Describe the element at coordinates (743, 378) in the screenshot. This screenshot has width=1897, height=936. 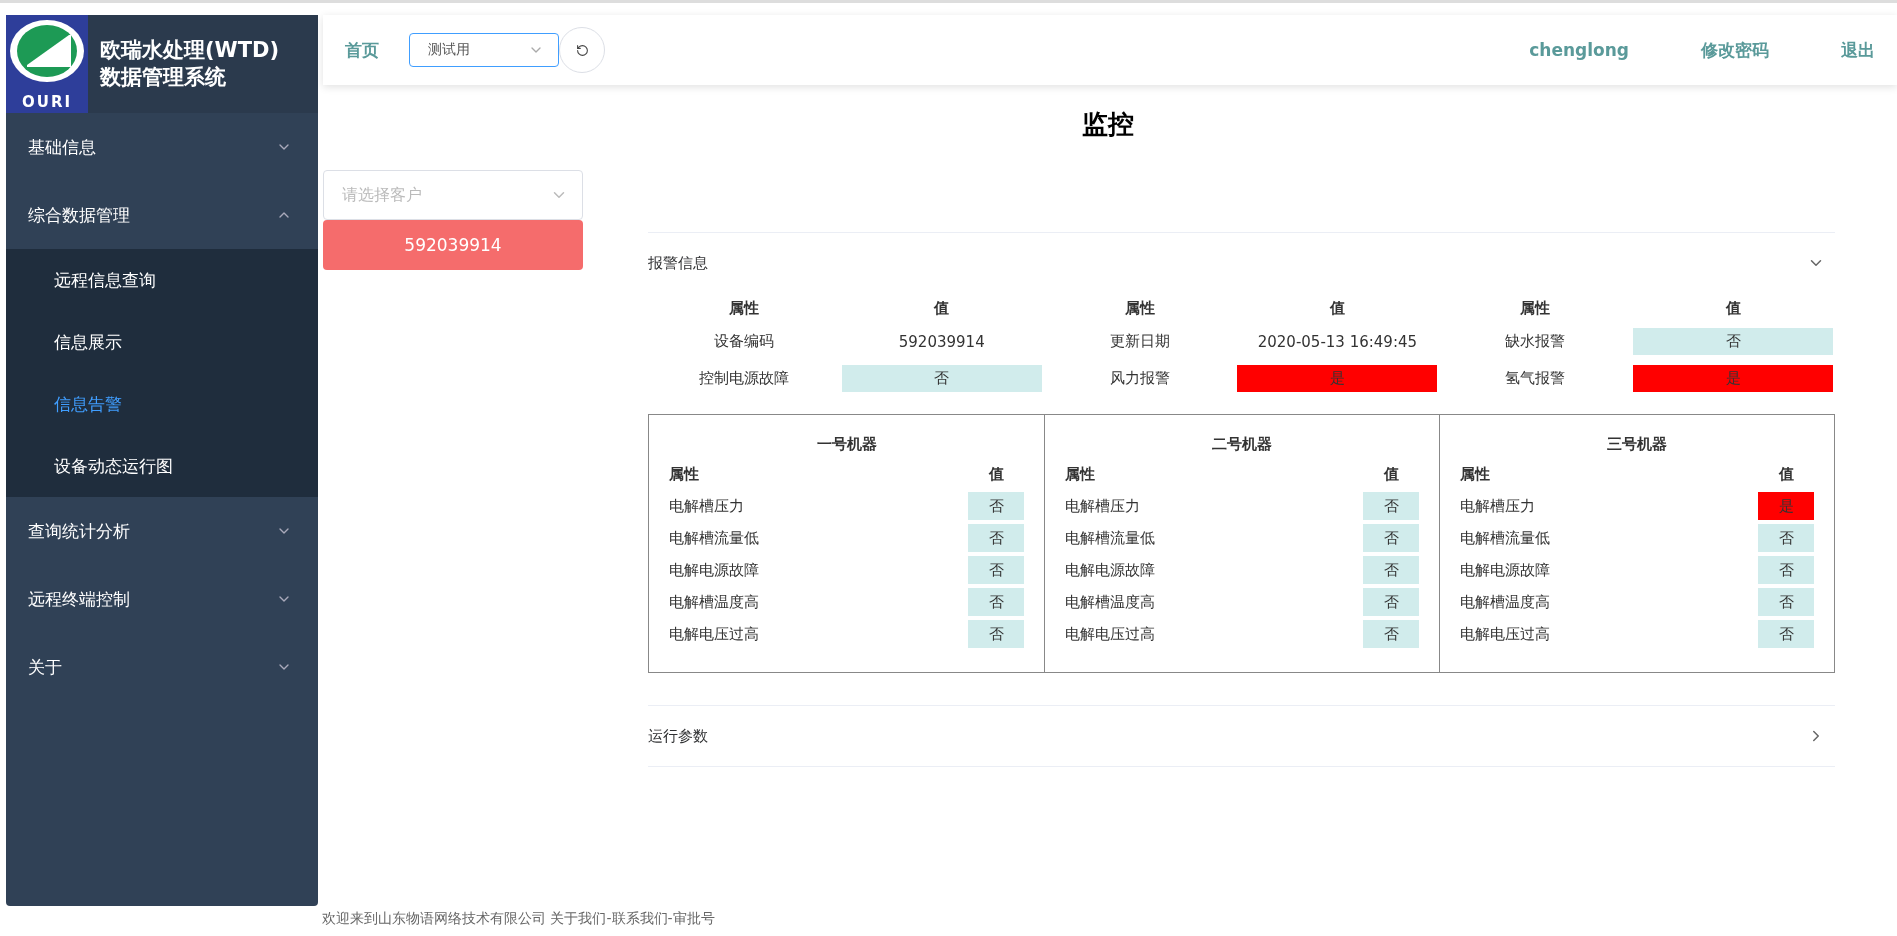
I see `table-cell-text: 控制电源故障` at that location.